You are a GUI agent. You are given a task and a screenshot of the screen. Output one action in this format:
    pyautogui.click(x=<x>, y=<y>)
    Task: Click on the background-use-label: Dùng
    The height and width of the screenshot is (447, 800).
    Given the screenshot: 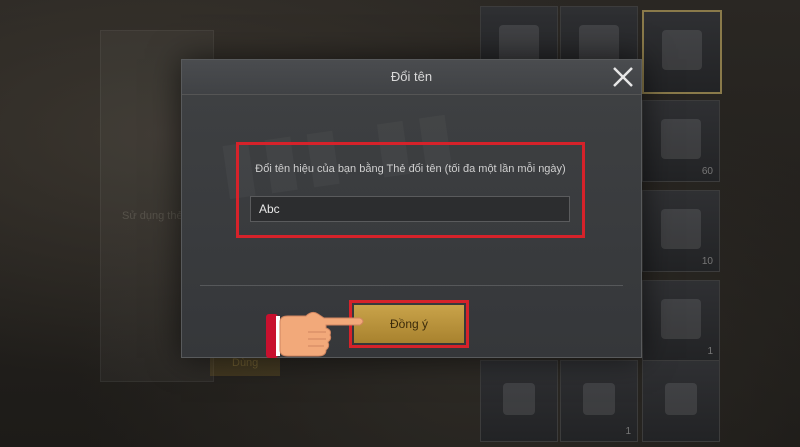 What is the action you would take?
    pyautogui.click(x=245, y=363)
    